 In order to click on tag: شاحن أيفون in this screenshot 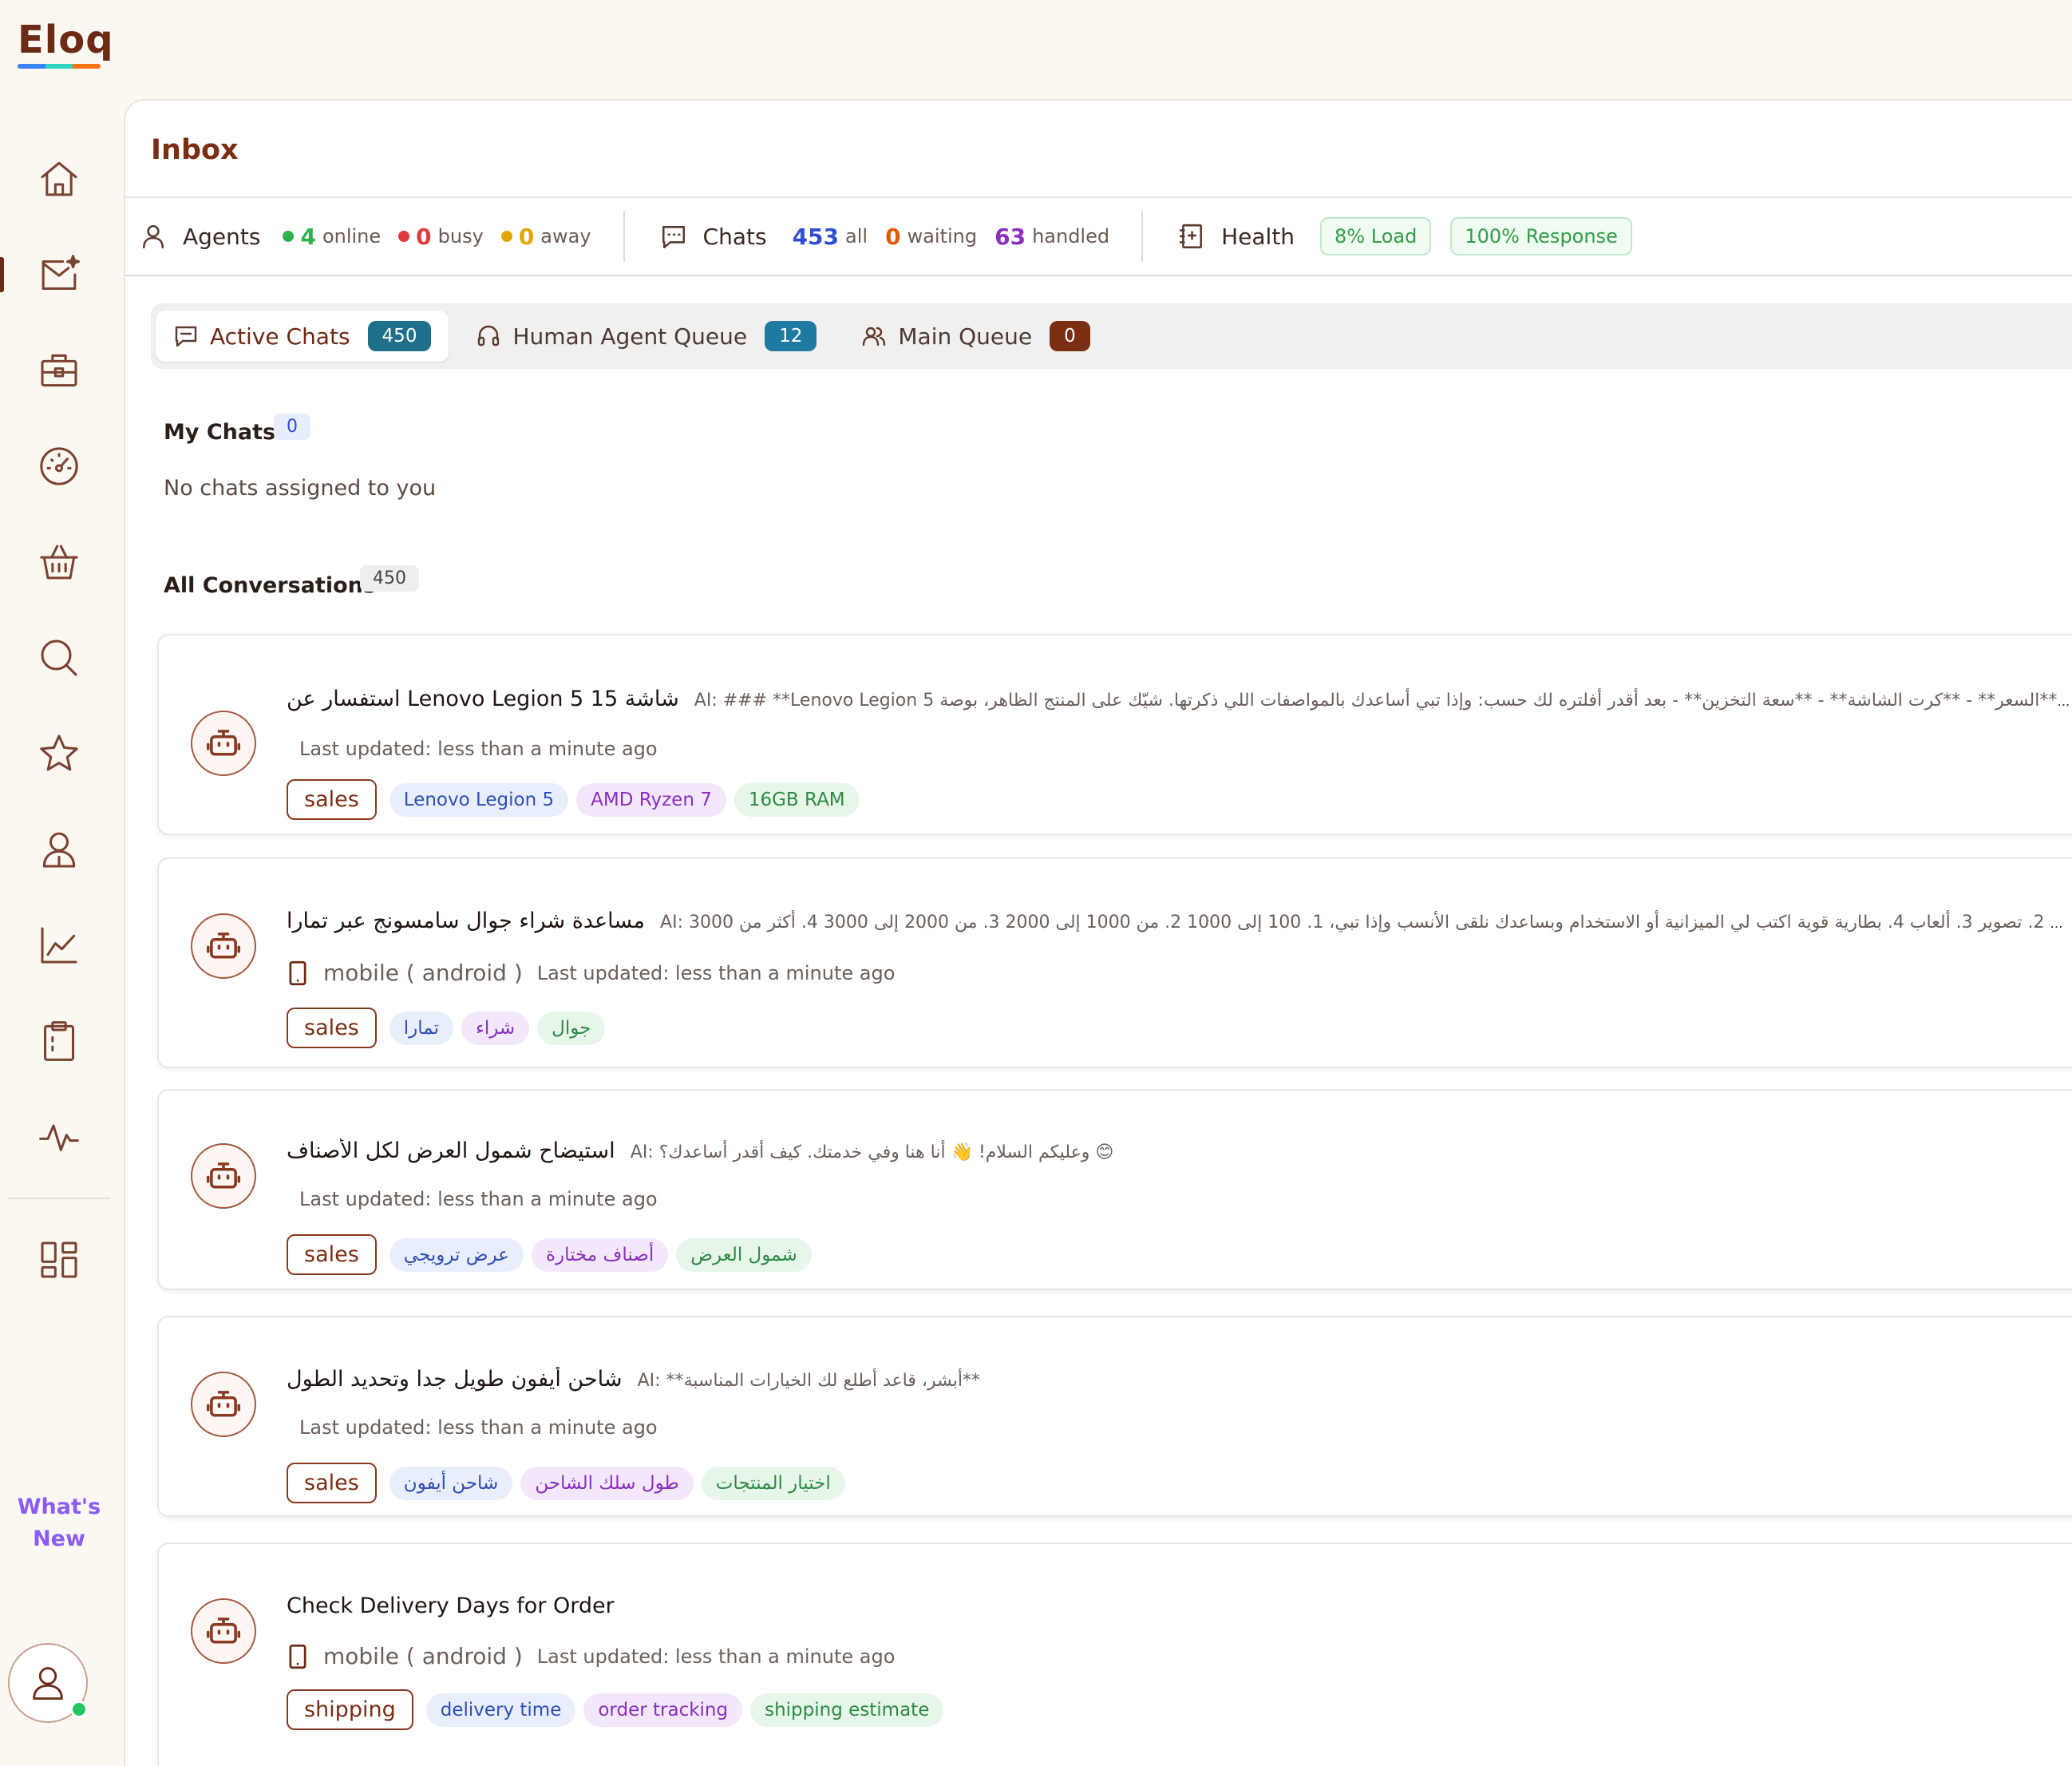, I will do `click(451, 1483)`.